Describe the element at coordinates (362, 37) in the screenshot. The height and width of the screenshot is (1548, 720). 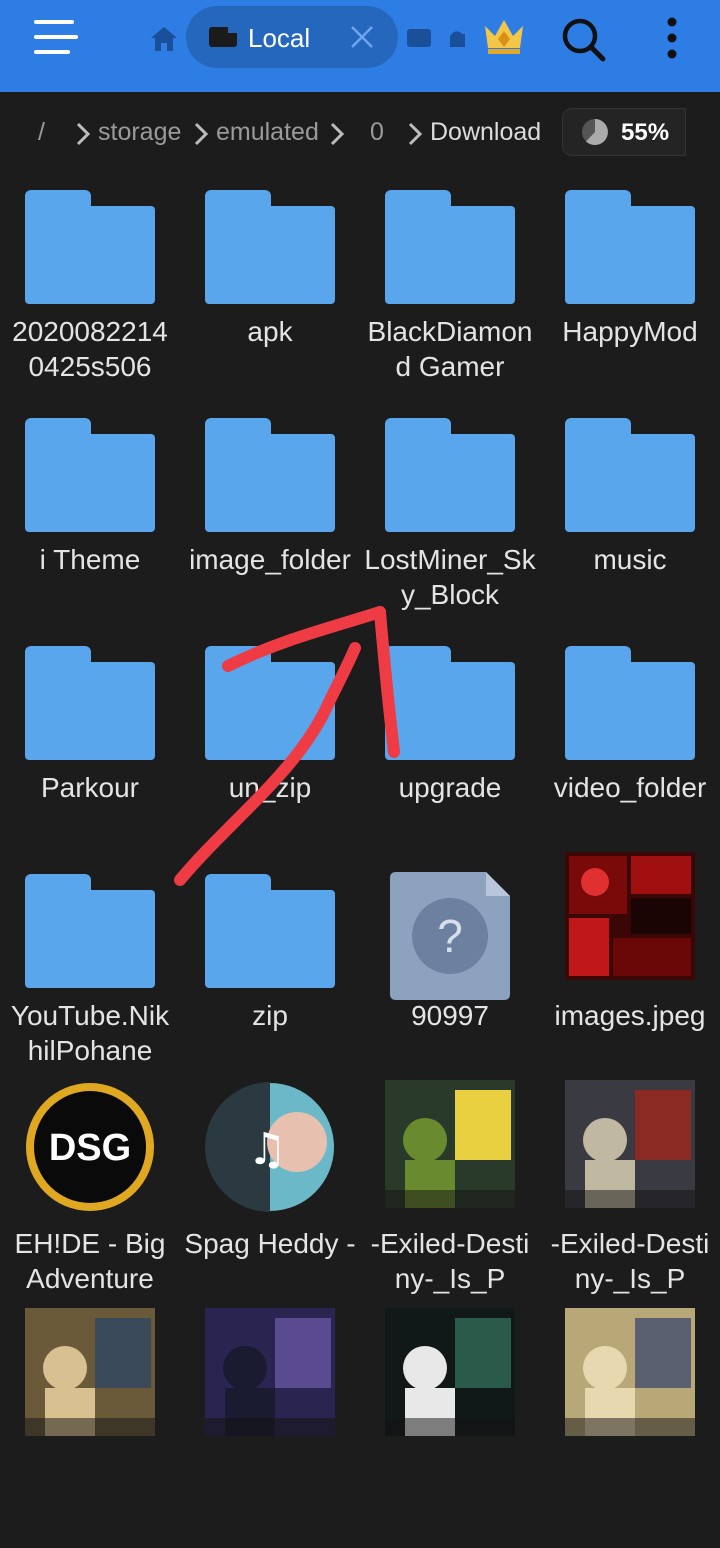
I see `close-icon` at that location.